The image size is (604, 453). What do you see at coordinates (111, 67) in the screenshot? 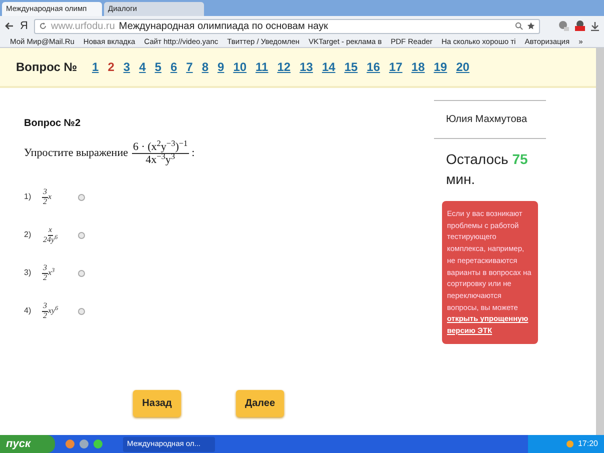
I see `question-link: 2` at bounding box center [111, 67].